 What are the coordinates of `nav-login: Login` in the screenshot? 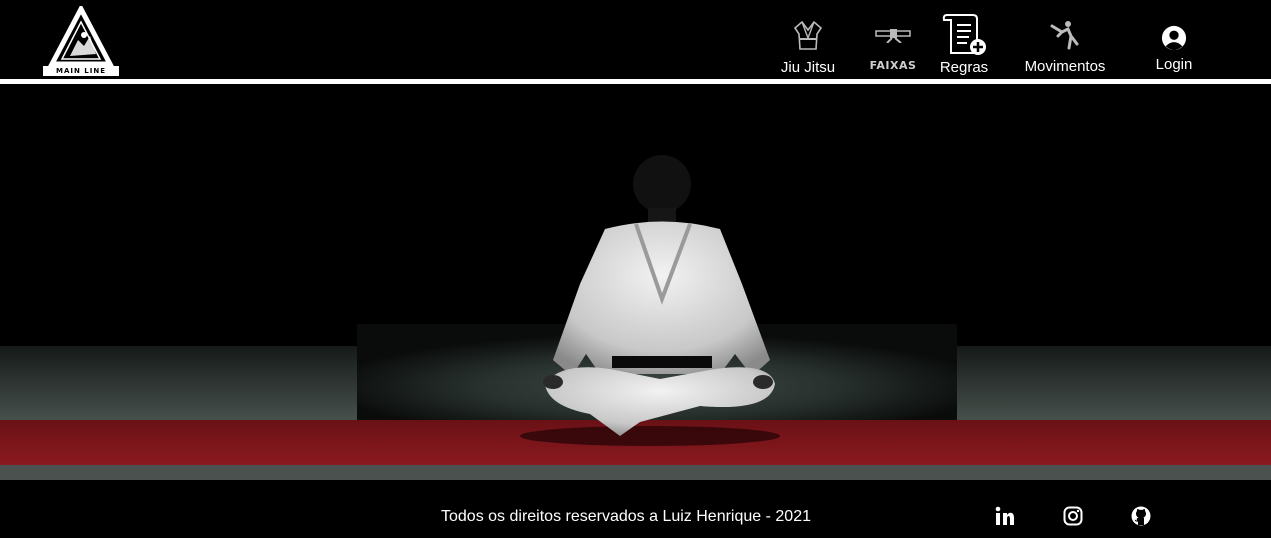 It's located at (1174, 40).